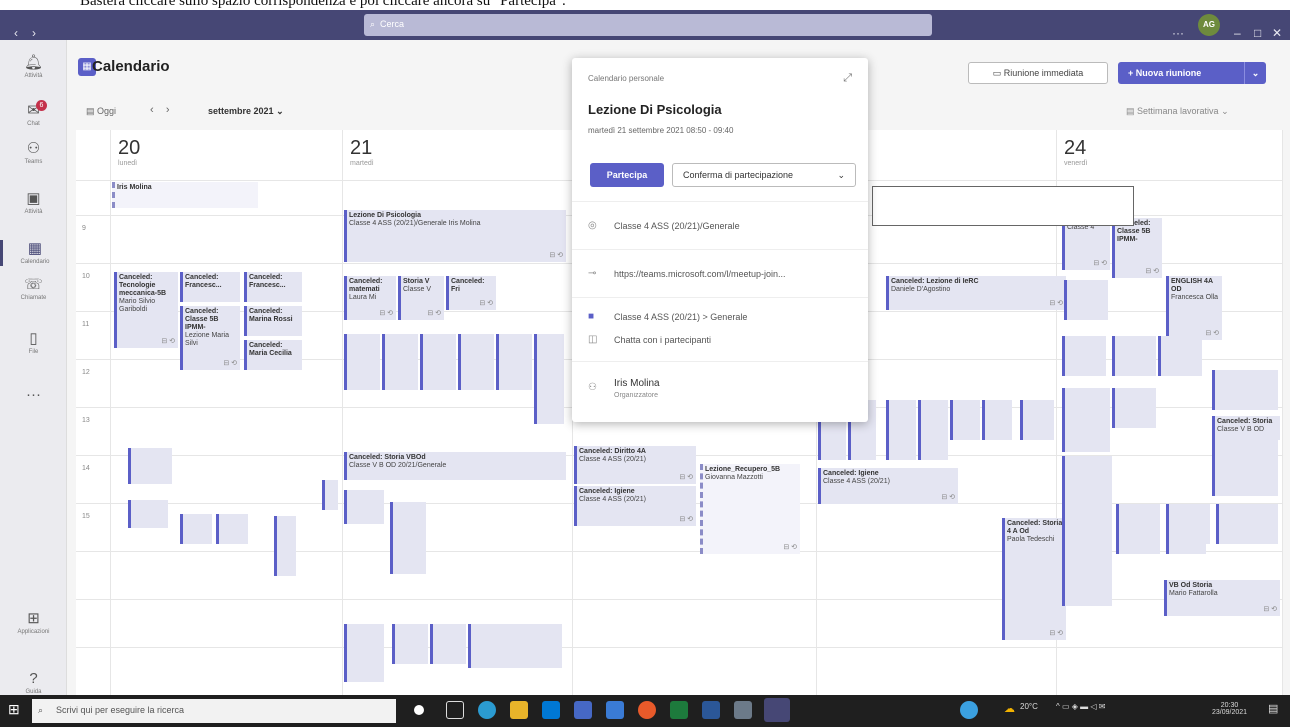 Image resolution: width=1290 pixels, height=727 pixels. What do you see at coordinates (720, 225) in the screenshot?
I see `popup-channel-row: ◎ Classe 4 ASS (20/21)/Generale` at bounding box center [720, 225].